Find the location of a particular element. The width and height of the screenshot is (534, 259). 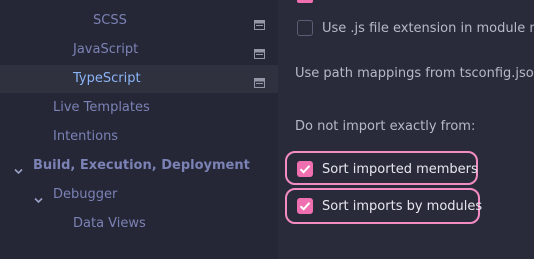

tree-item-typescript: TypeScript is located at coordinates (139, 79).